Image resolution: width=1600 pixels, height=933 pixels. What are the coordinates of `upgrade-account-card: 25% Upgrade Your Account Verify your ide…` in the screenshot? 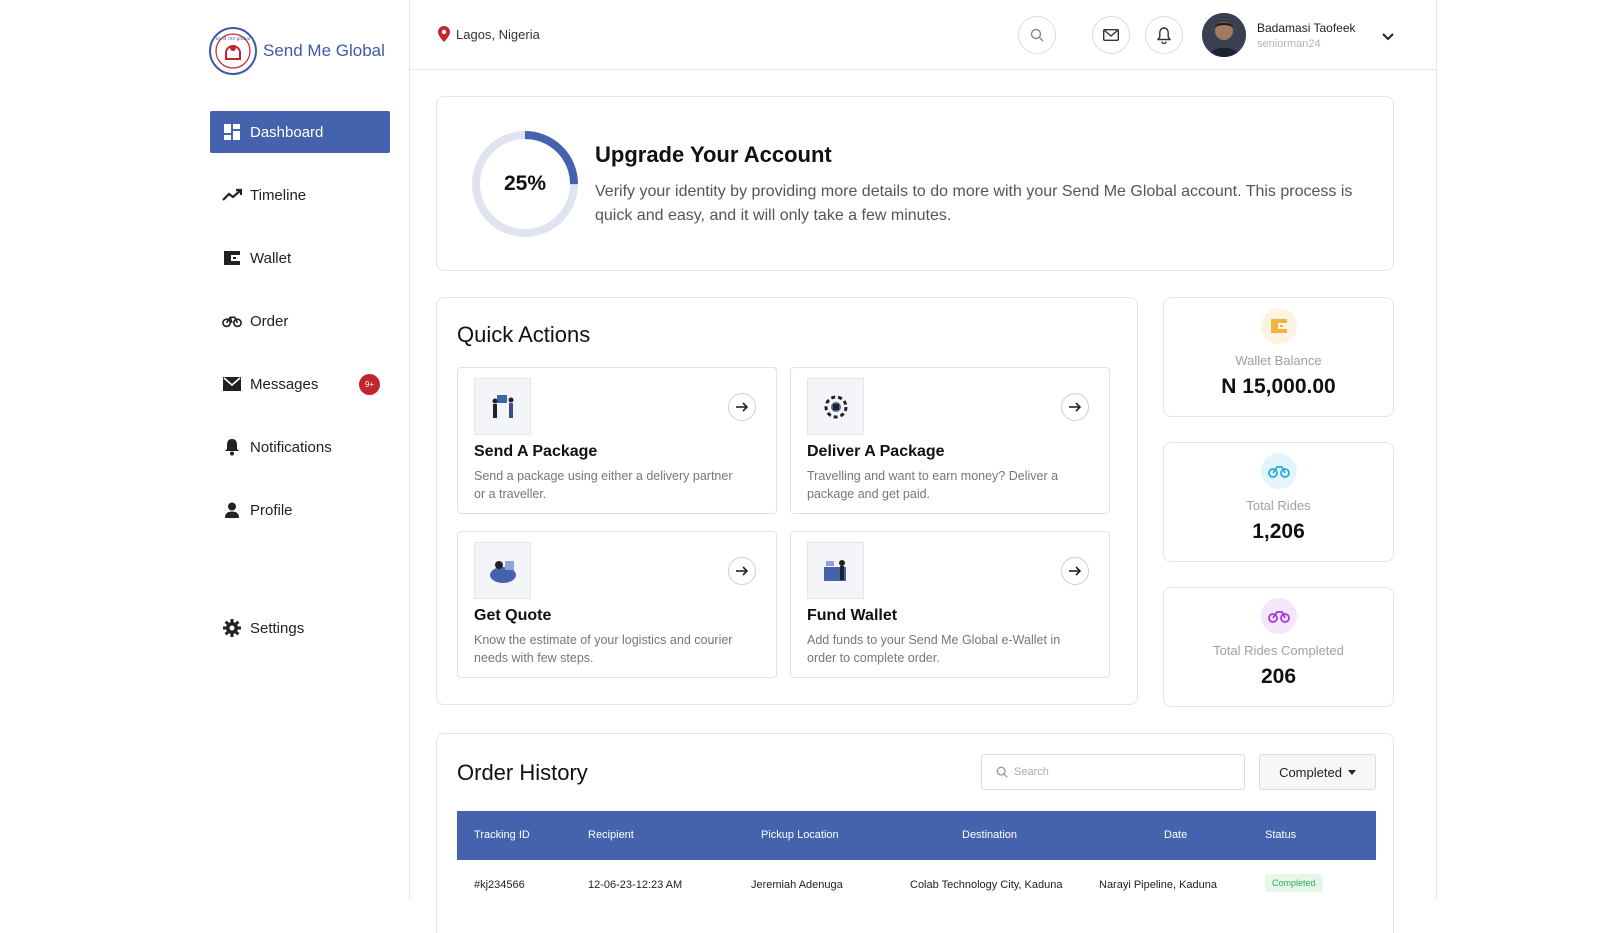 It's located at (915, 183).